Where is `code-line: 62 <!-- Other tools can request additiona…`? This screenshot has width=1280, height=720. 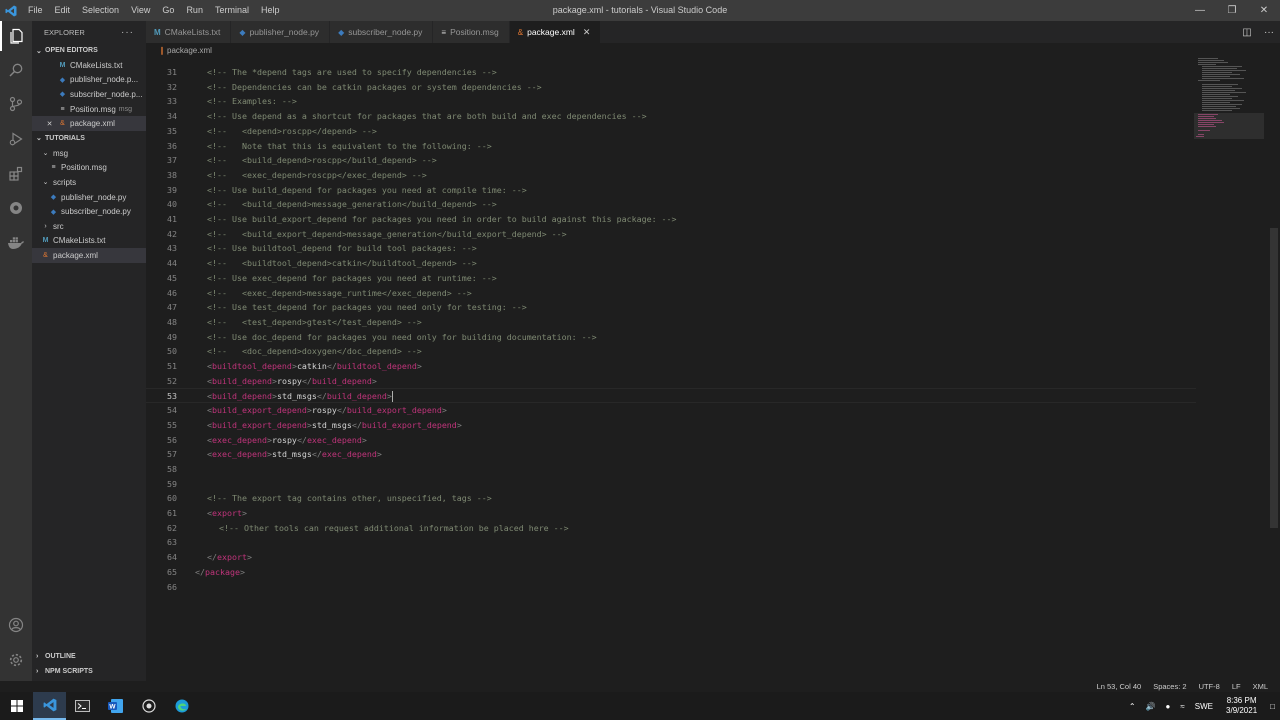
code-line: 62 <!-- Other tools can request additiona… is located at coordinates (671, 528).